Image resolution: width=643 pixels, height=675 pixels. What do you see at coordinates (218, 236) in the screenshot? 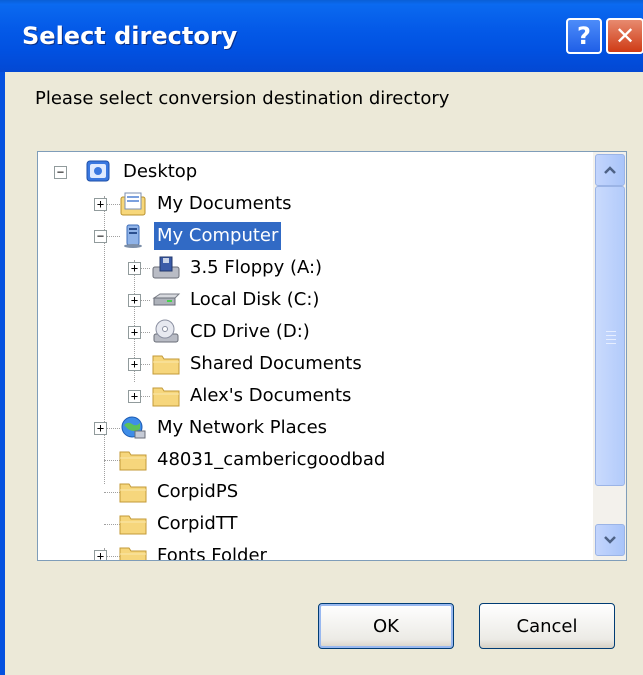
I see `tree-item-label: My Computer` at bounding box center [218, 236].